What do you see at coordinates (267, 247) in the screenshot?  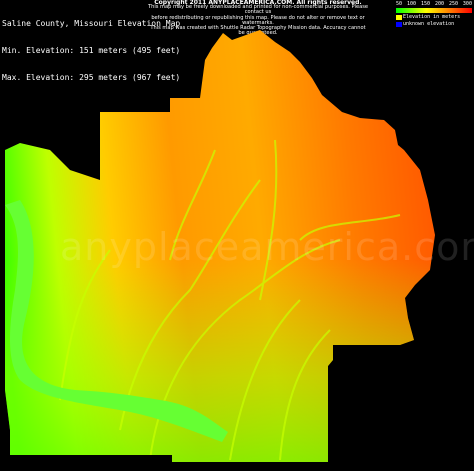 I see `watermark-text: anyplaceamerica.com` at bounding box center [267, 247].